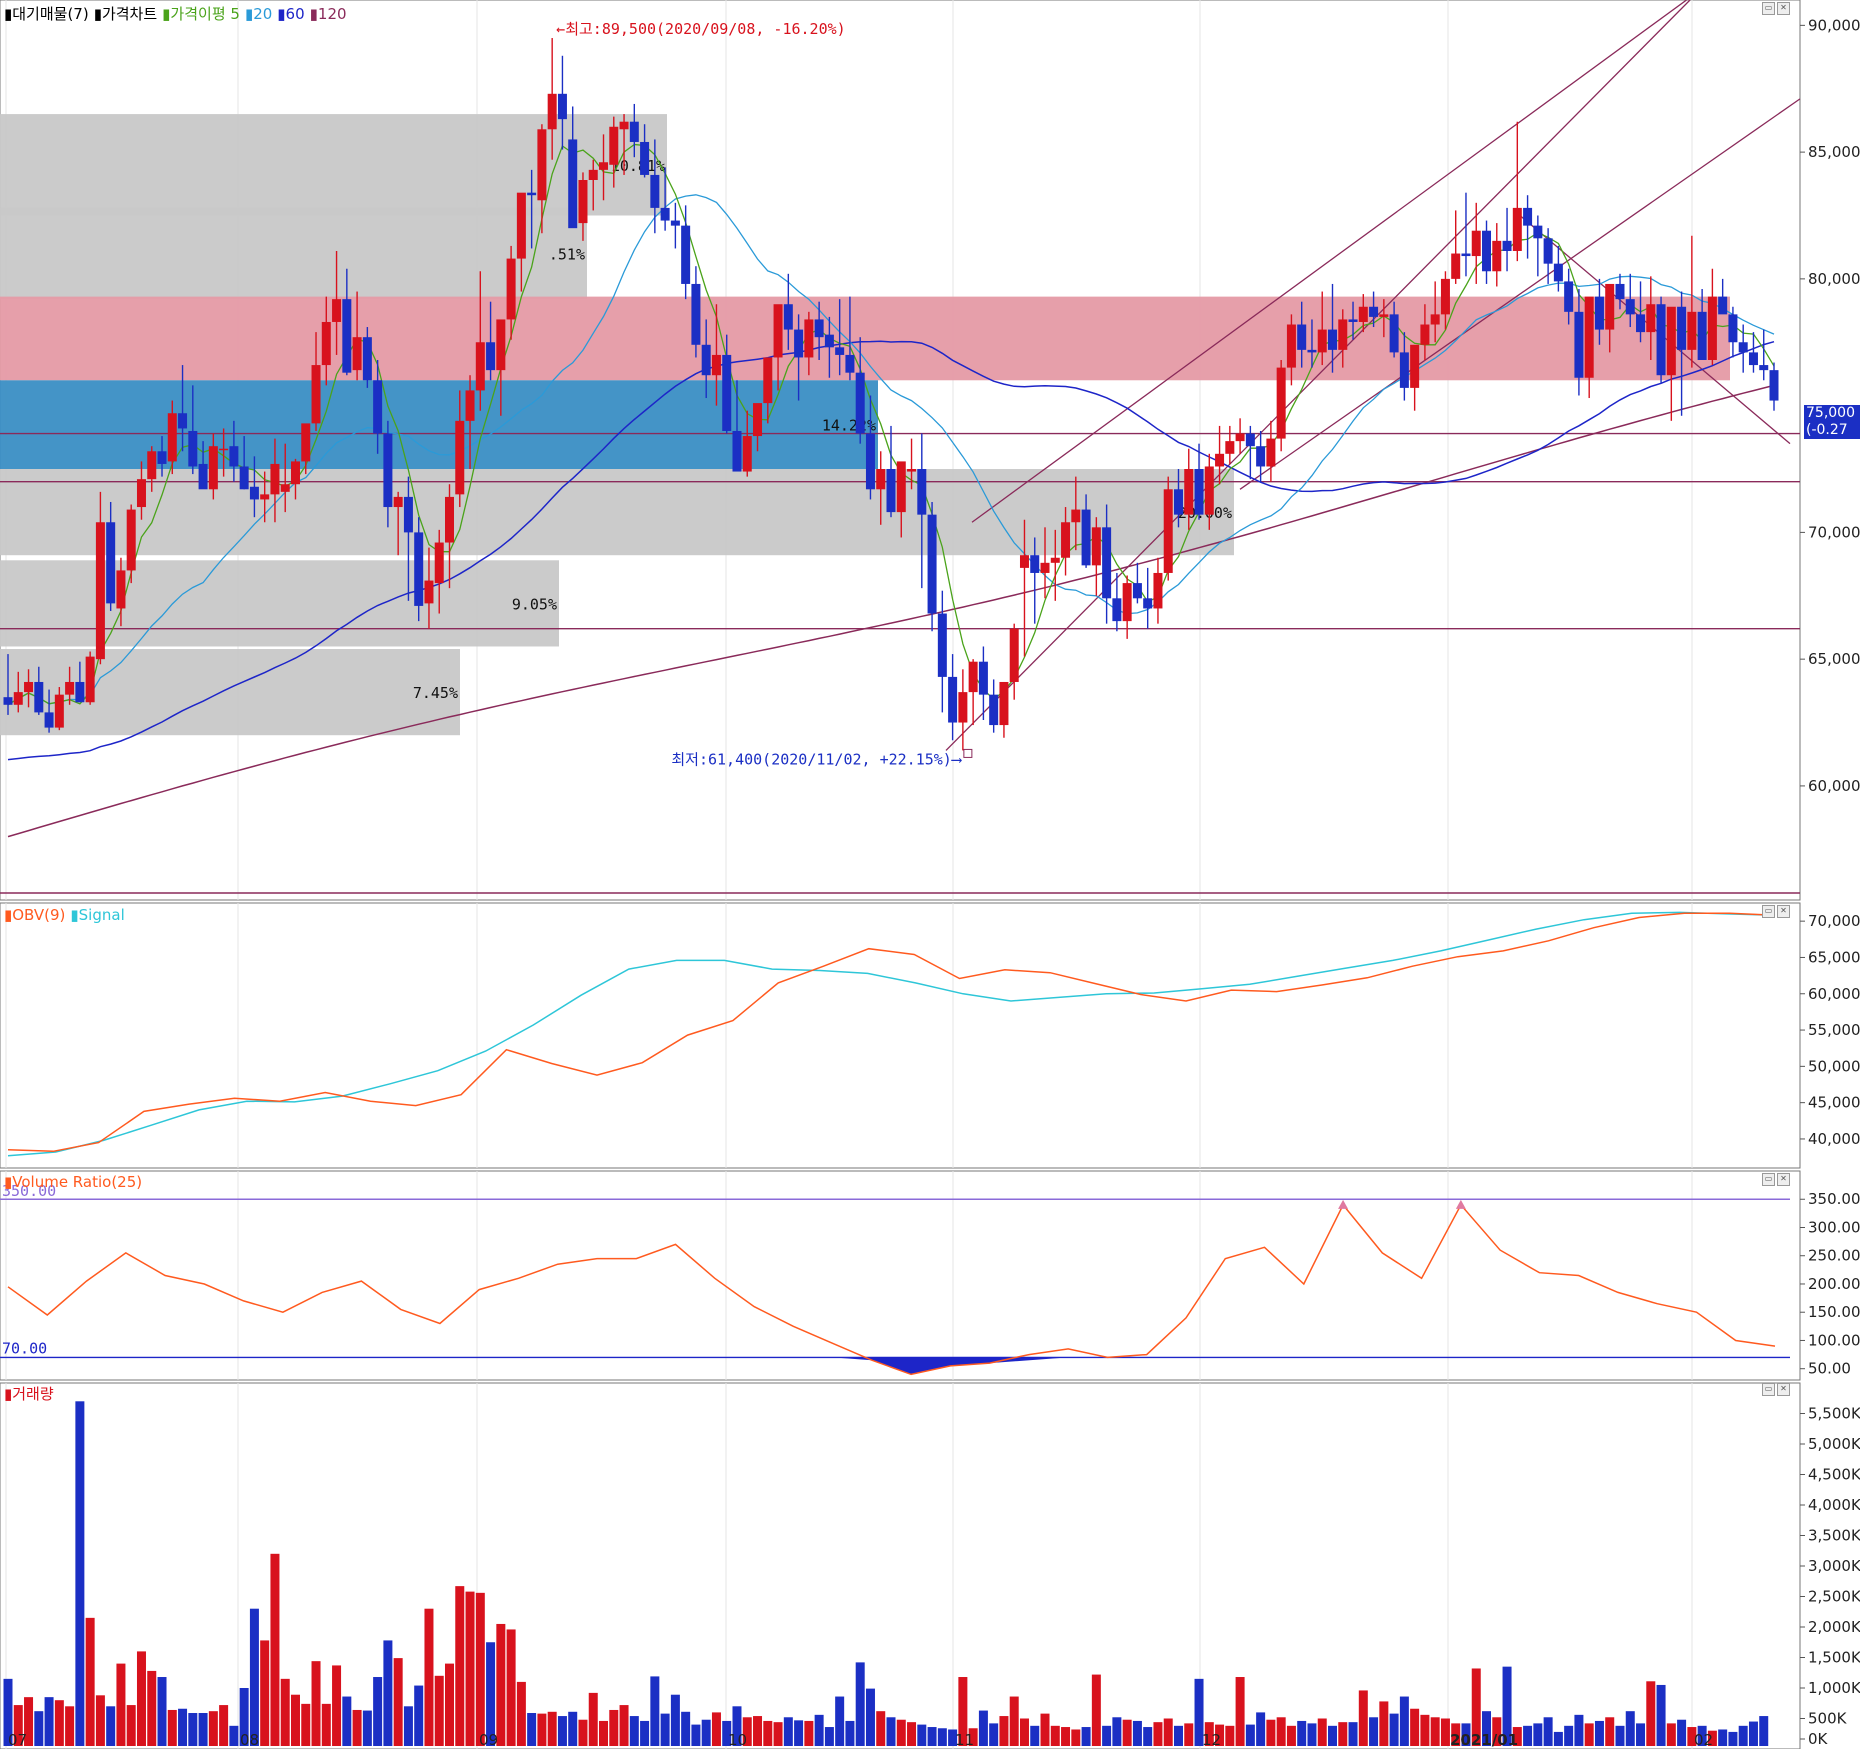  What do you see at coordinates (1834, 532) in the screenshot?
I see `y-tick-label: 70,000` at bounding box center [1834, 532].